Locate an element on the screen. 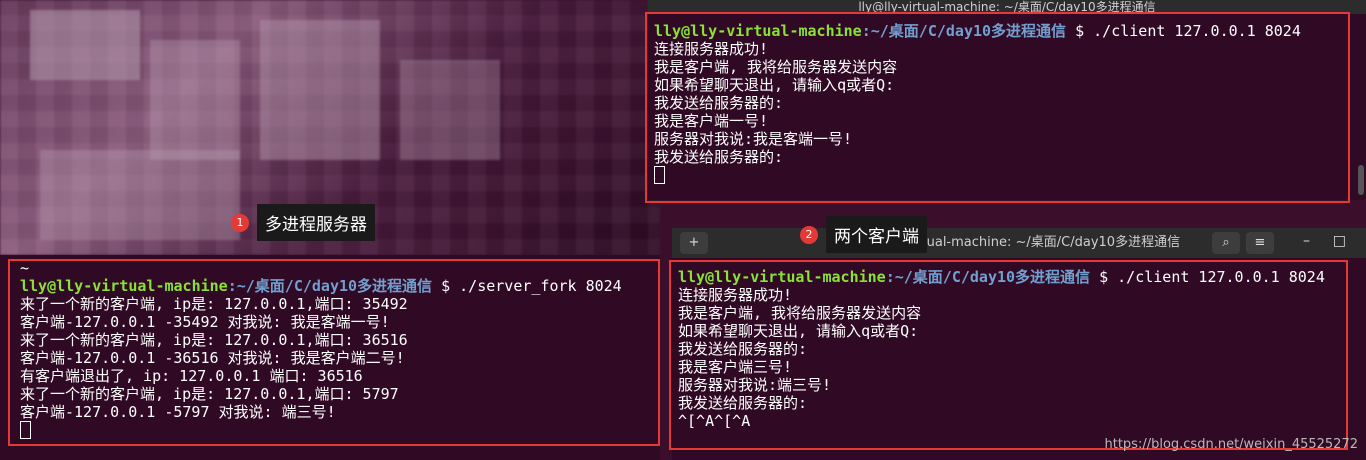 This screenshot has height=460, width=1366. output-line: 服务器对我说:我是客端一号! is located at coordinates (753, 139).